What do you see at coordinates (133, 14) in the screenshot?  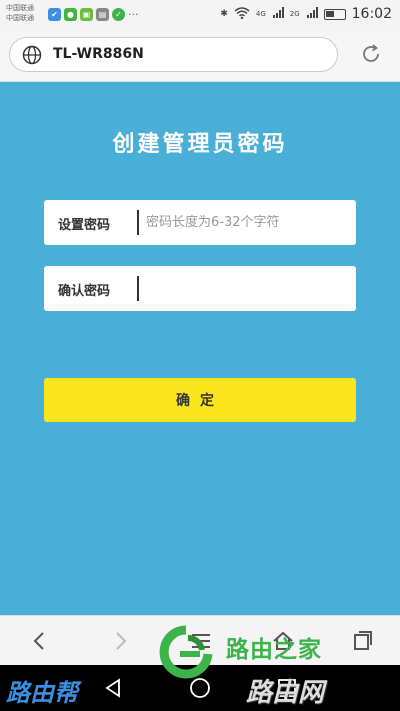 I see `more-notifications-icon: ···` at bounding box center [133, 14].